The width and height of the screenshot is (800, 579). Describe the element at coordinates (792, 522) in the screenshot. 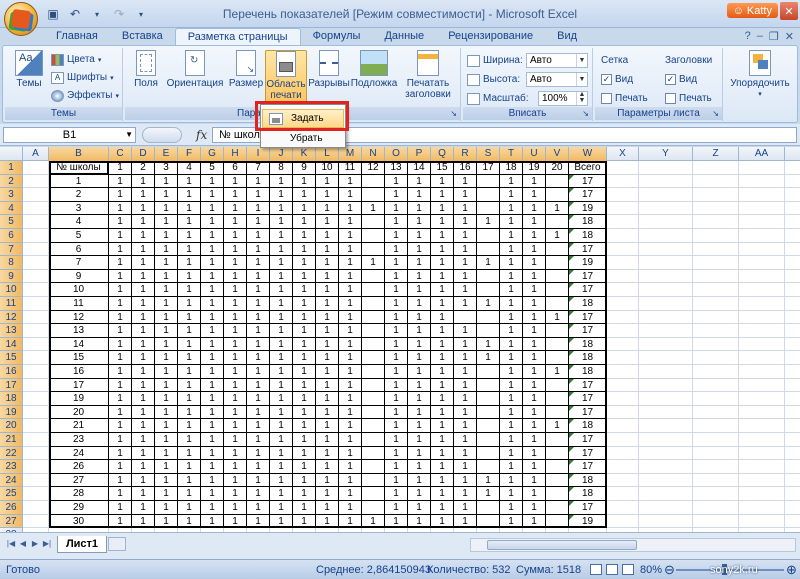

I see `cell-ab27` at that location.